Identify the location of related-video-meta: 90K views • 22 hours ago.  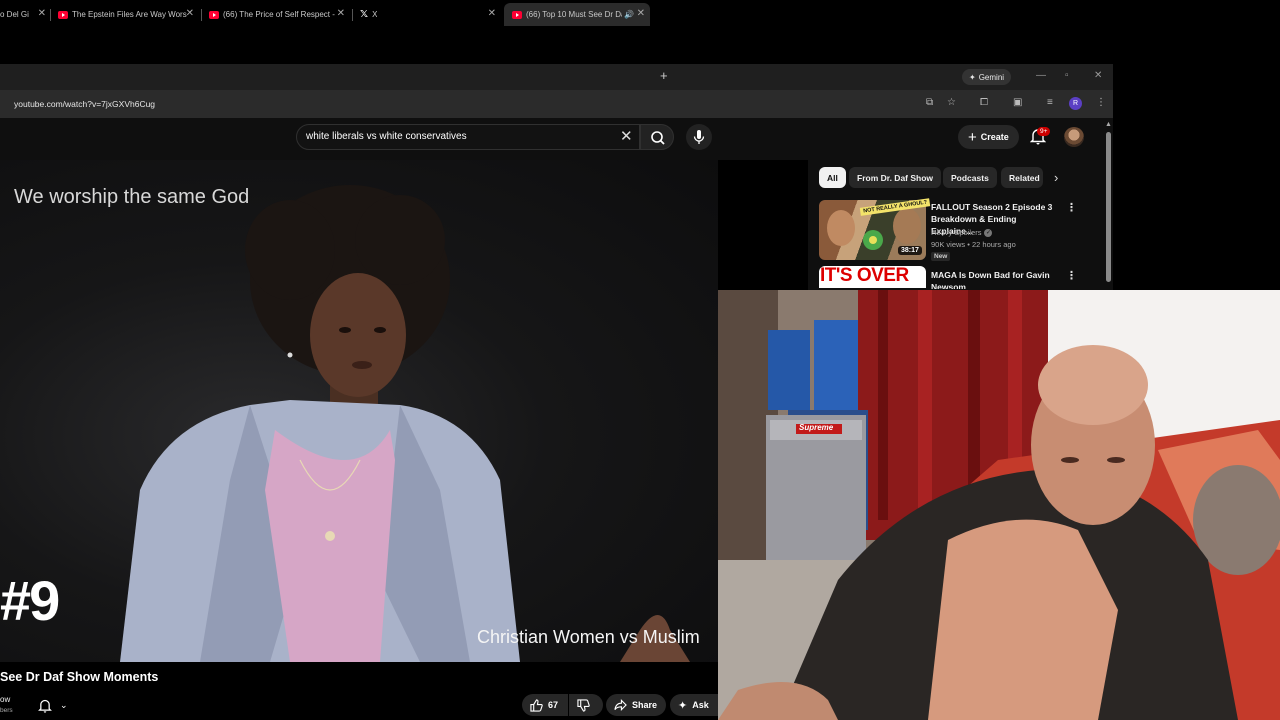
(973, 244).